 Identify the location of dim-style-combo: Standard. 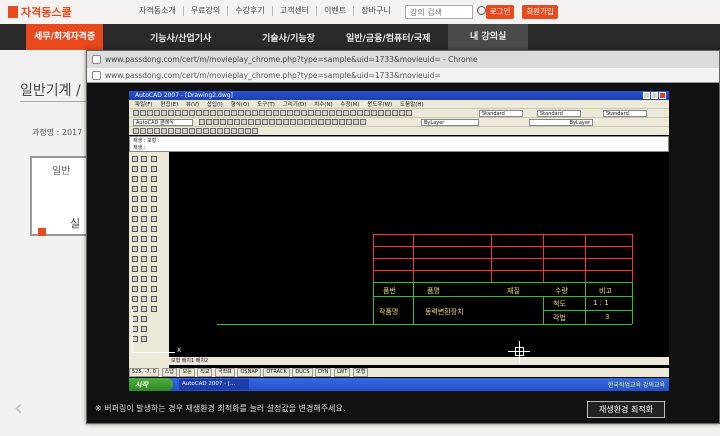
(559, 113).